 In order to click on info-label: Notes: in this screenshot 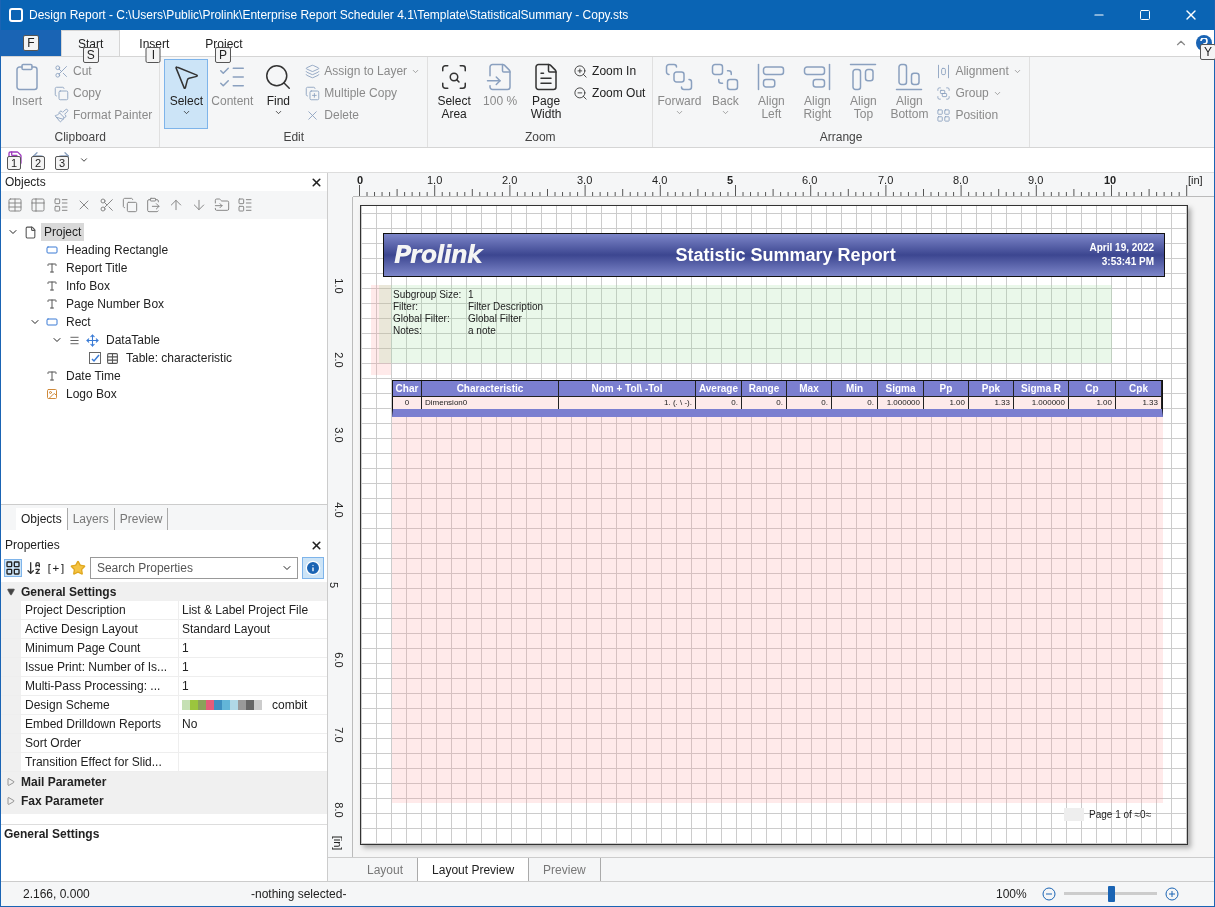, I will do `click(408, 331)`.